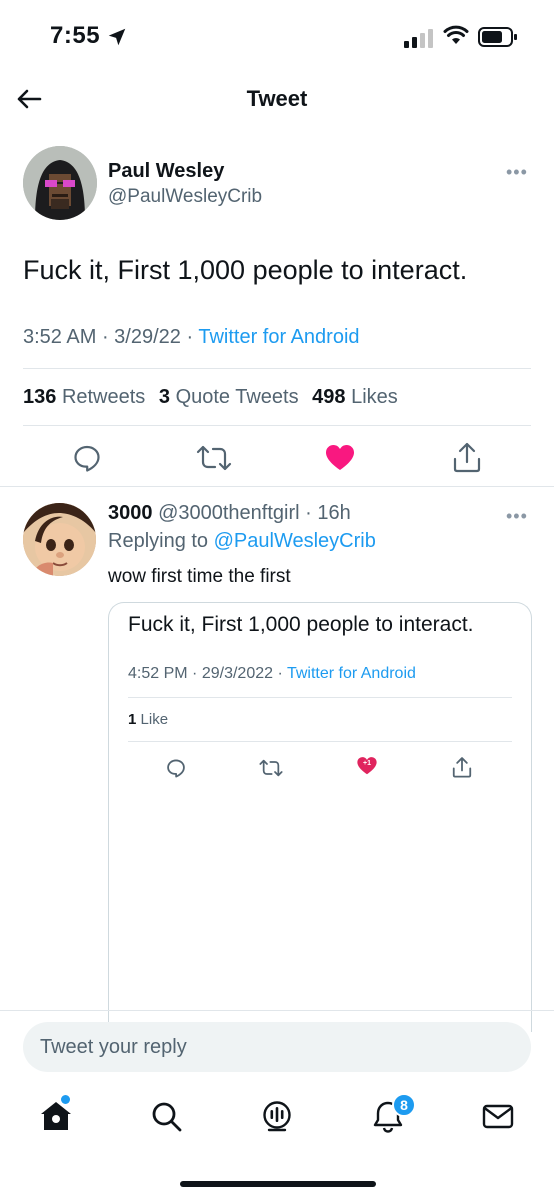  What do you see at coordinates (334, 513) in the screenshot?
I see `reply-age: 16h` at bounding box center [334, 513].